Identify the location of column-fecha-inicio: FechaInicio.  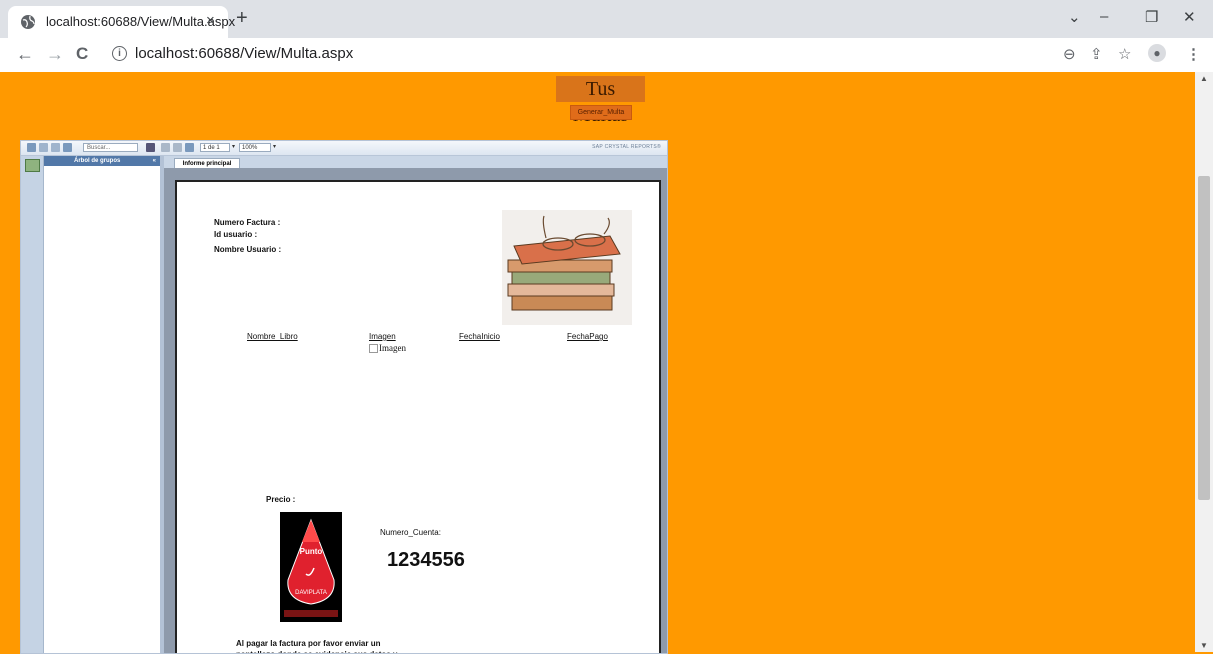
(479, 336).